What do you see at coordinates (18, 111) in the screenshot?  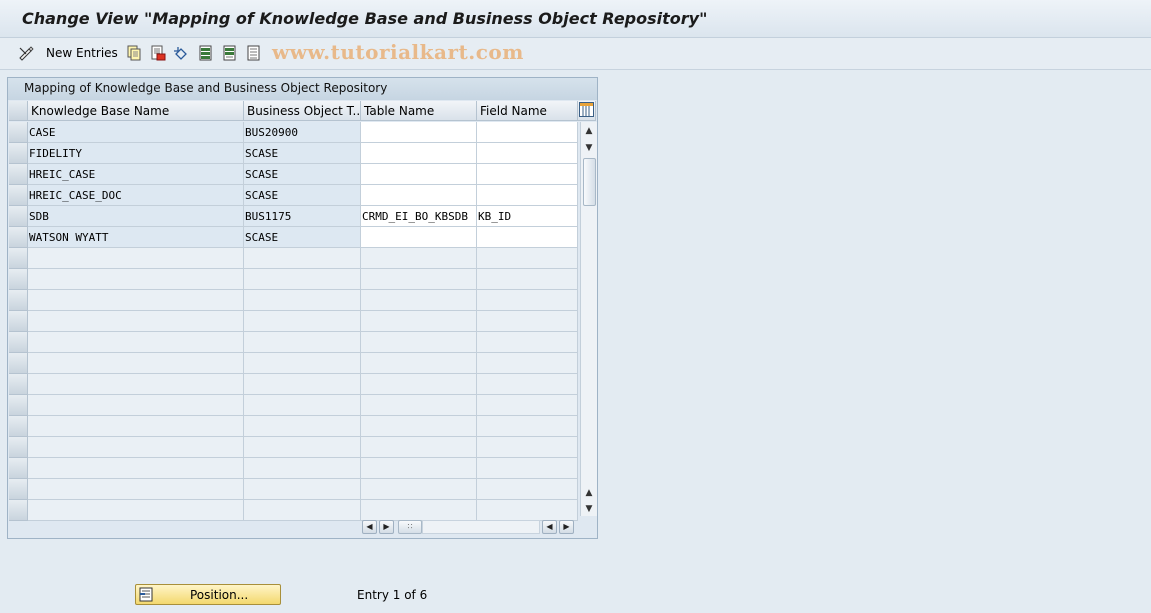 I see `select-all-rows-button` at bounding box center [18, 111].